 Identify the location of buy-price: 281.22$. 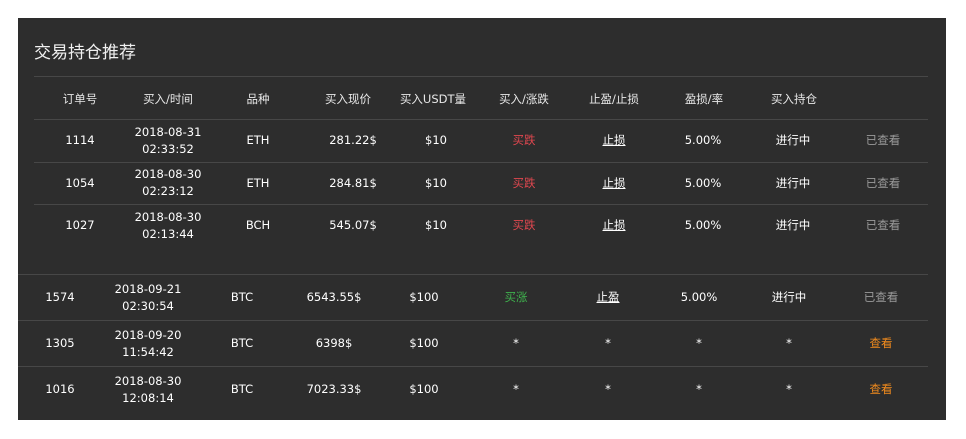
(353, 140).